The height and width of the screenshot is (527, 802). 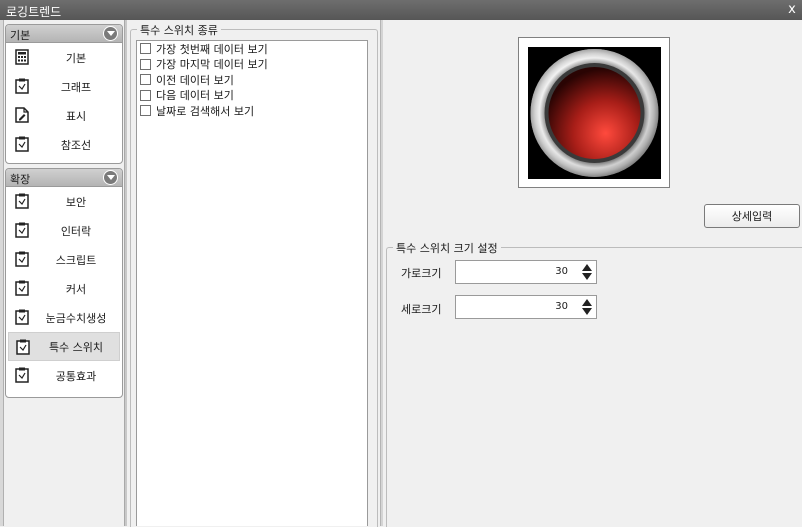 I want to click on sidebar-item-label: 공통효과, so click(x=76, y=376).